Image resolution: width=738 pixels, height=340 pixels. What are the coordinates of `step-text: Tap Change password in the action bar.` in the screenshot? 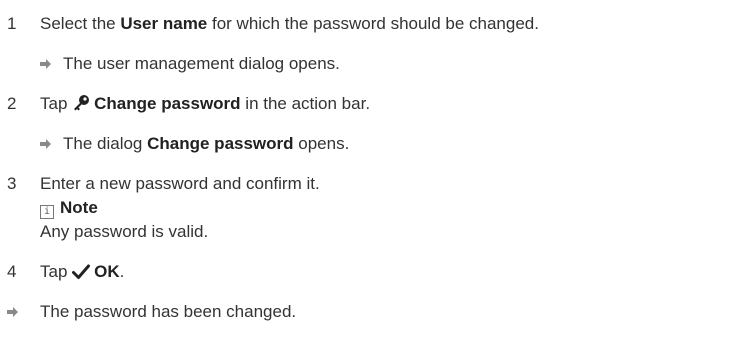 It's located at (205, 104).